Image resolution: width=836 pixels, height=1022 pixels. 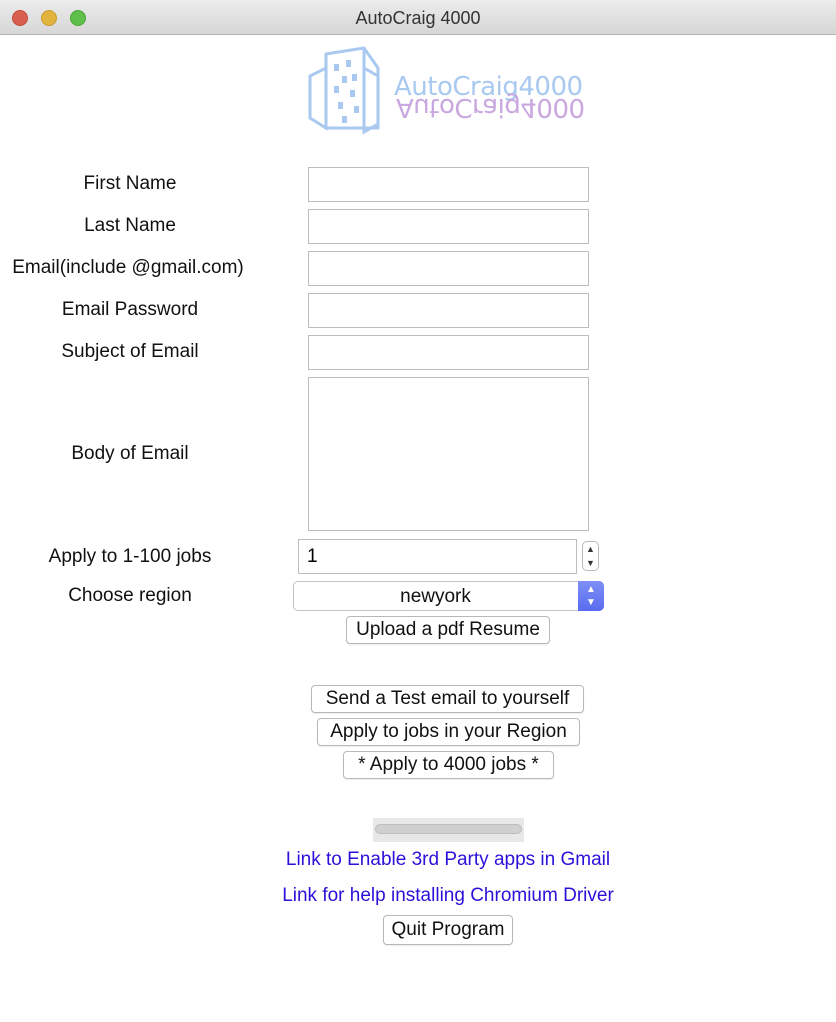 I want to click on chevron-down-icon: ▼, so click(x=590, y=563).